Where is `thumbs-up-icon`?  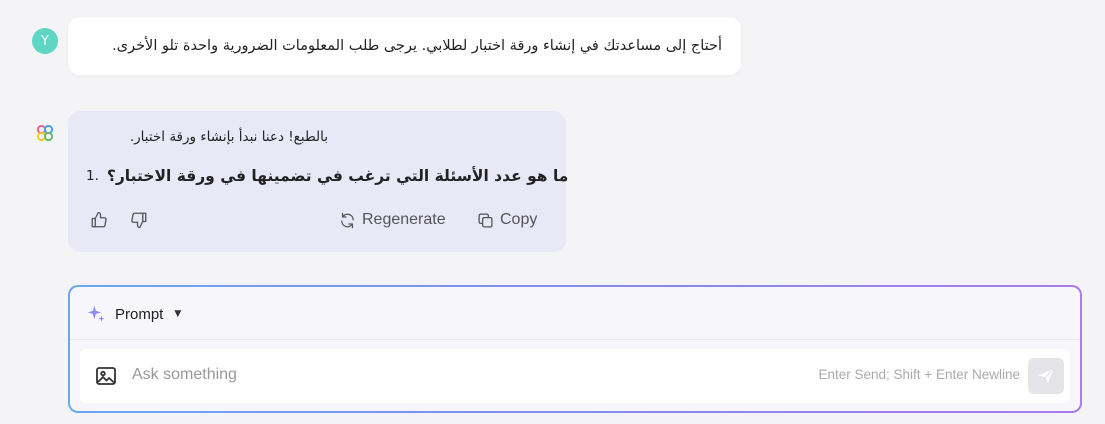
thumbs-up-icon is located at coordinates (99, 220).